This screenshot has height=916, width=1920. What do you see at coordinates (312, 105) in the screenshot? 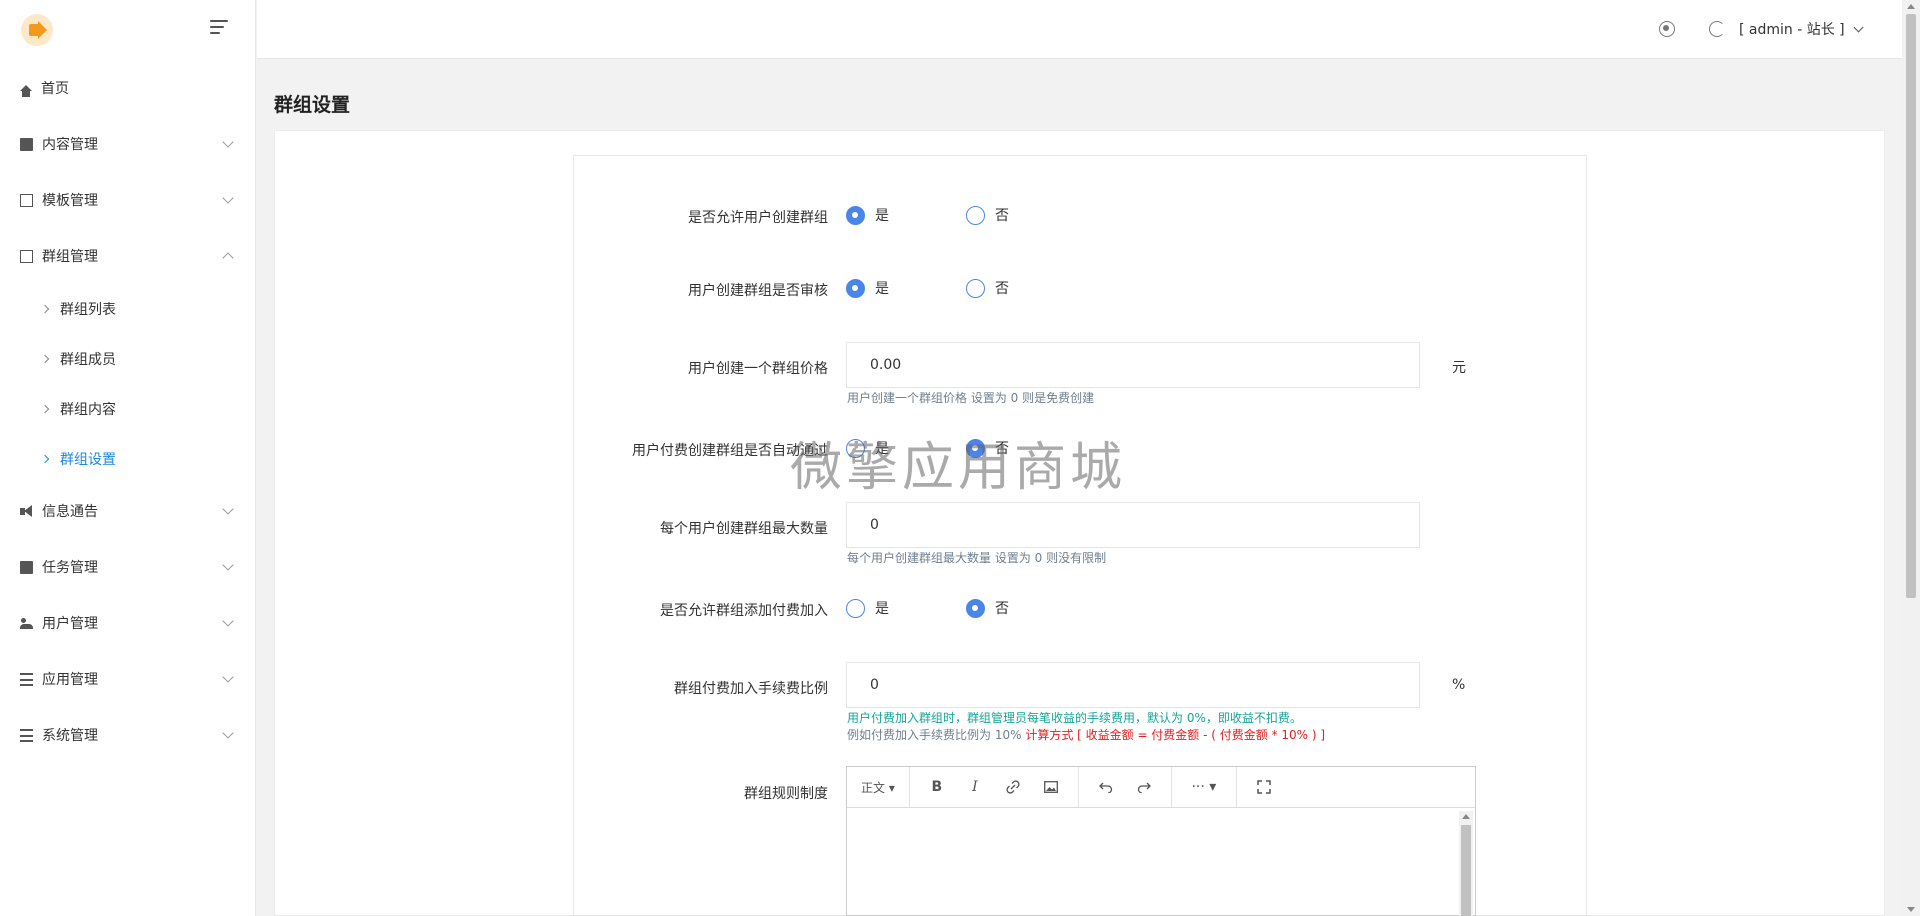
I see `page-title: 群组设置` at bounding box center [312, 105].